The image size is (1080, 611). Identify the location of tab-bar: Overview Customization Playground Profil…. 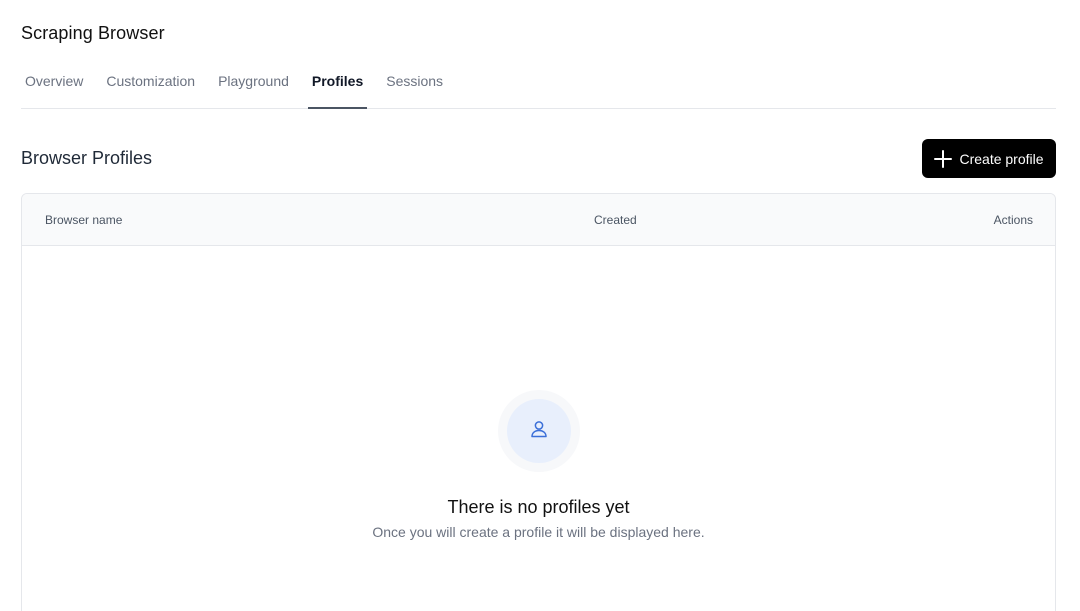
(538, 85).